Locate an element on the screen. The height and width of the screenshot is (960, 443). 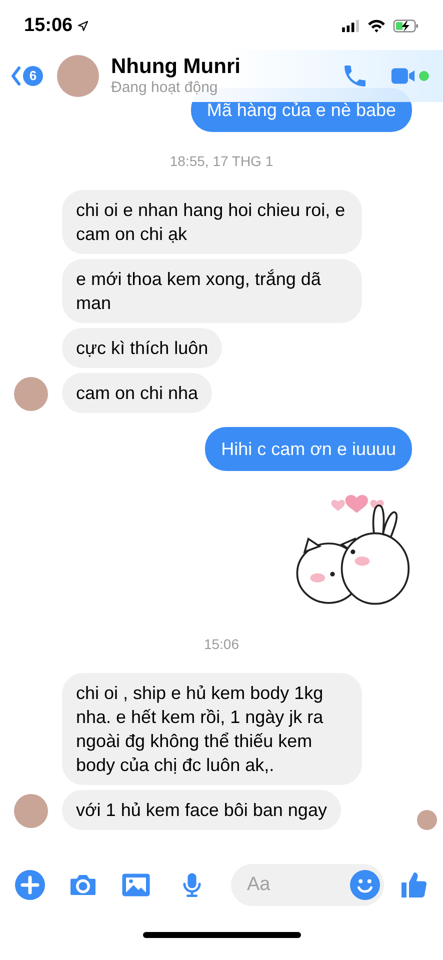
back-button: 6 is located at coordinates (26, 76).